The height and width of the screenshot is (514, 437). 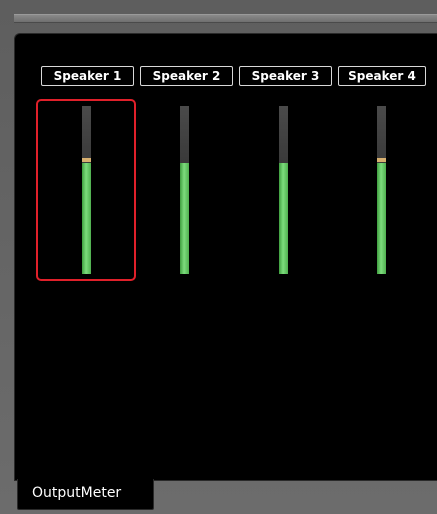 I want to click on speaker-1-meter, so click(x=86, y=190).